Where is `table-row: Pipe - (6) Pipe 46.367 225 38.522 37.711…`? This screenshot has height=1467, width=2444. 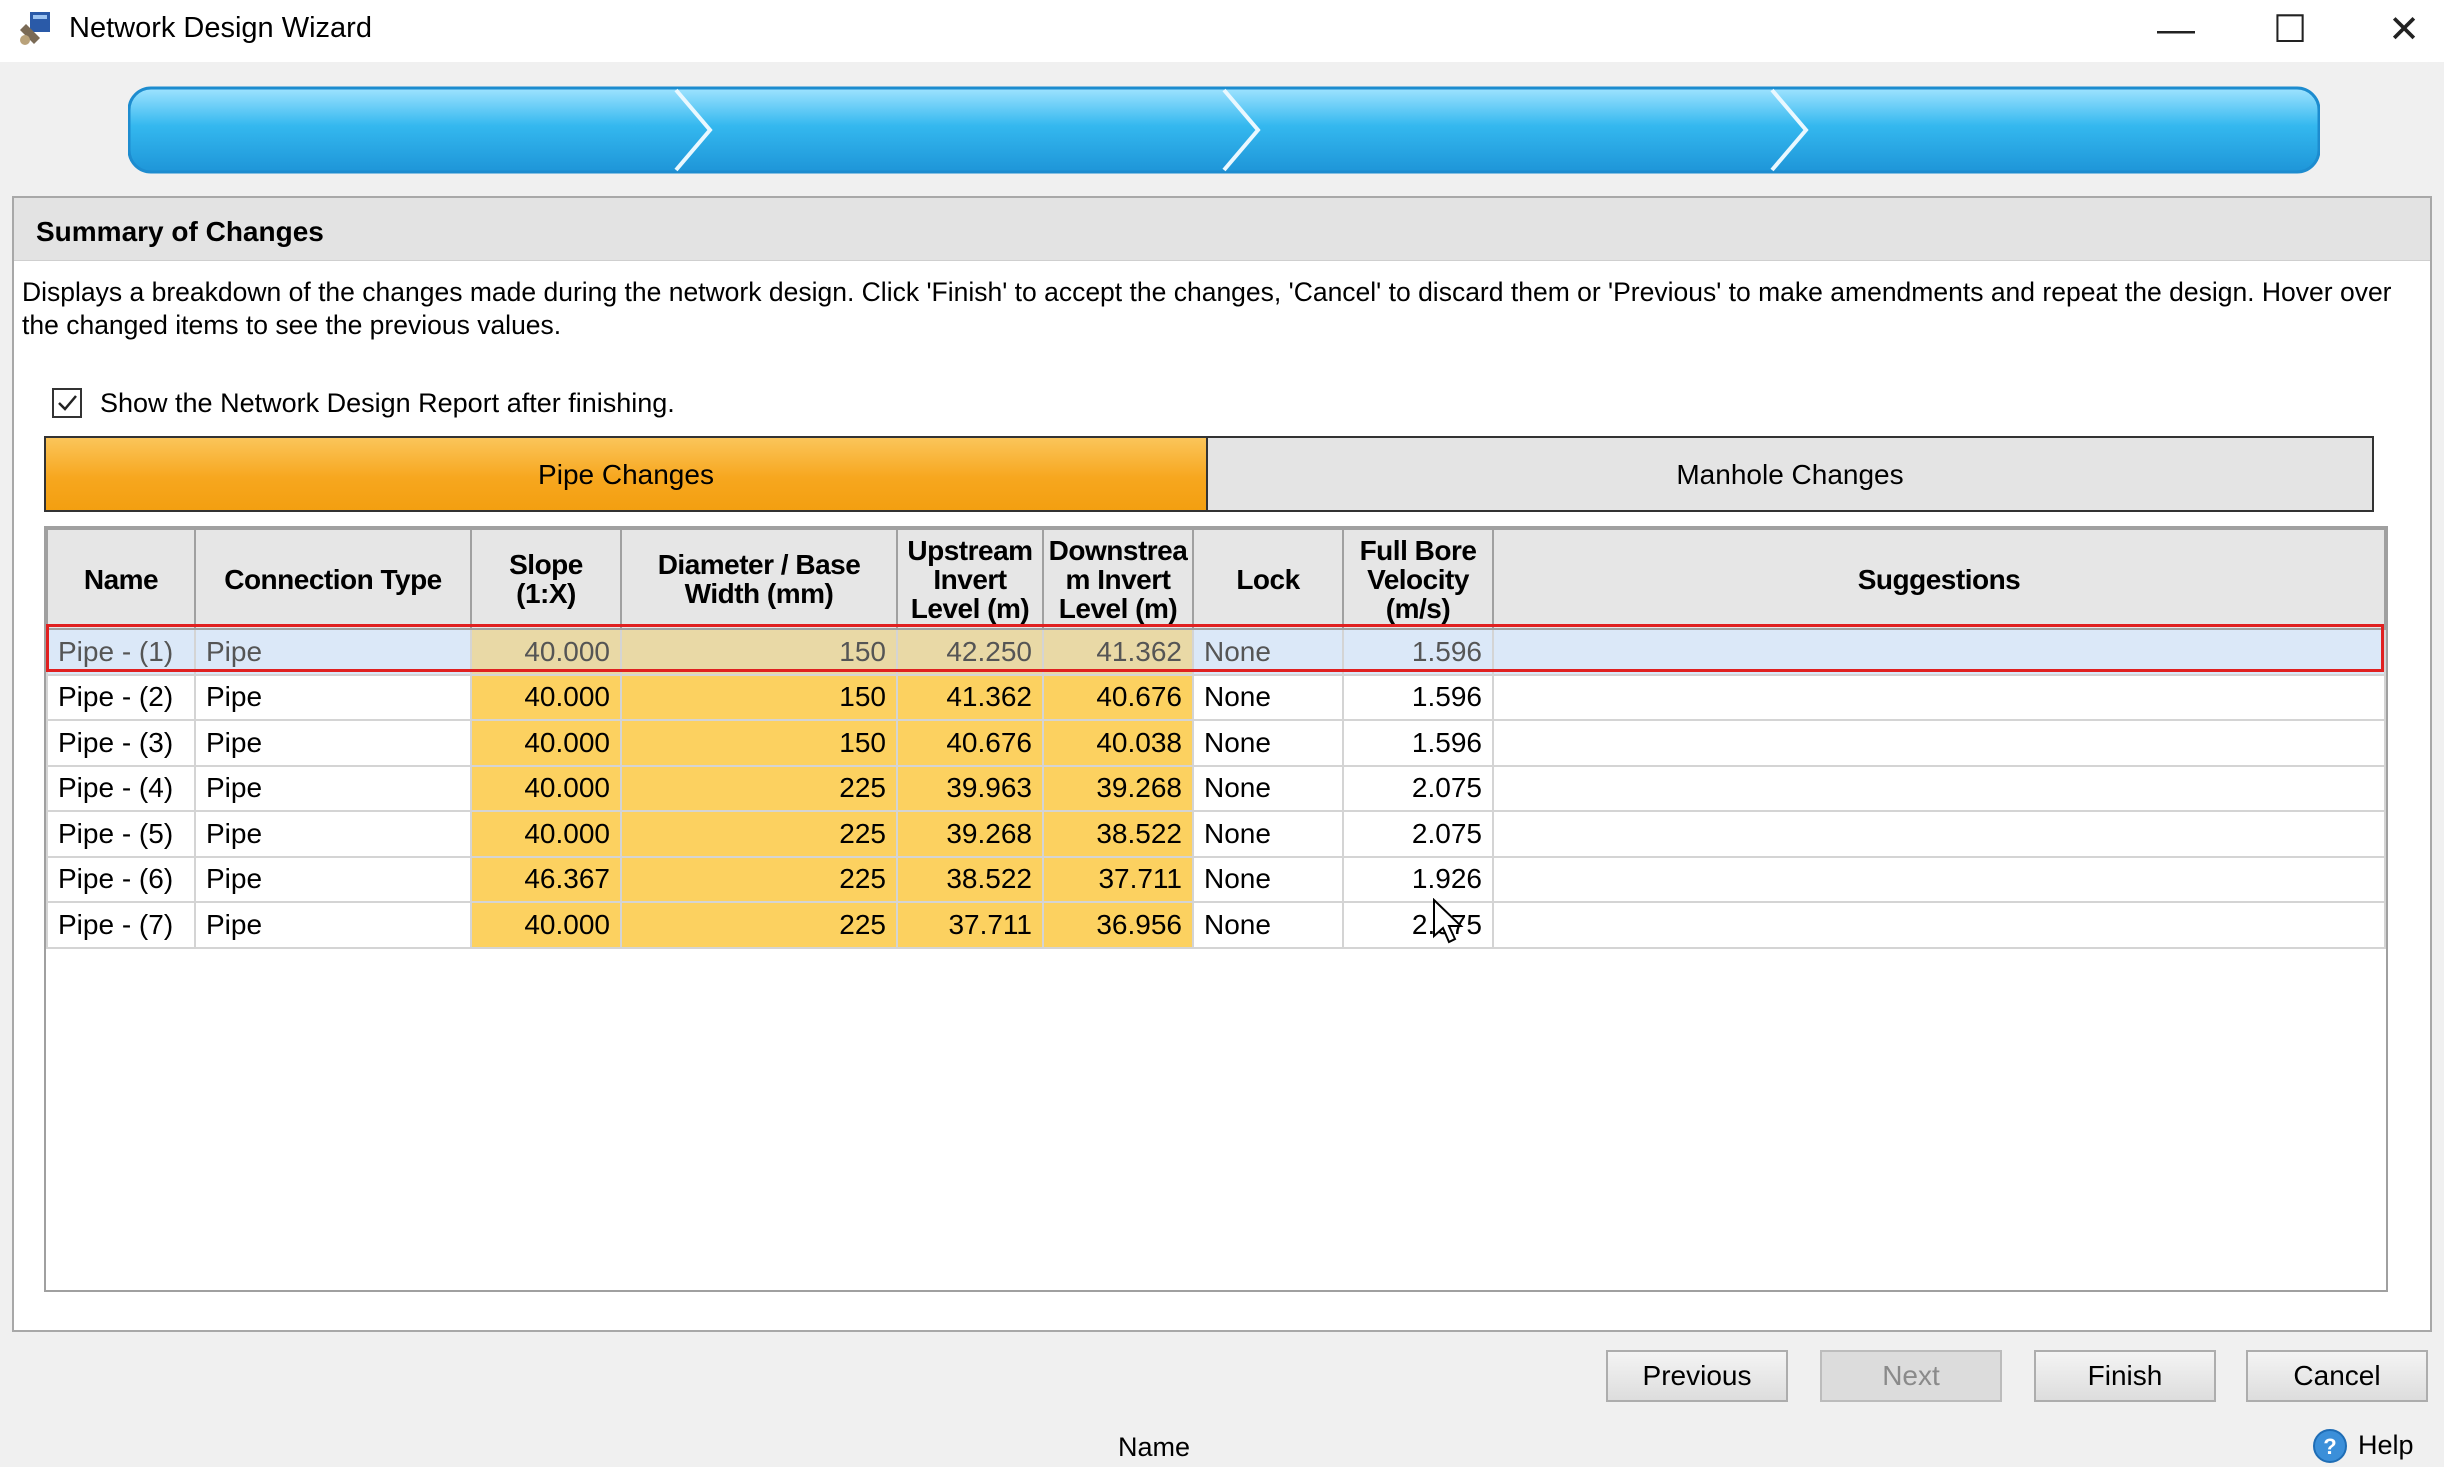 table-row: Pipe - (6) Pipe 46.367 225 38.522 37.711… is located at coordinates (1216, 879).